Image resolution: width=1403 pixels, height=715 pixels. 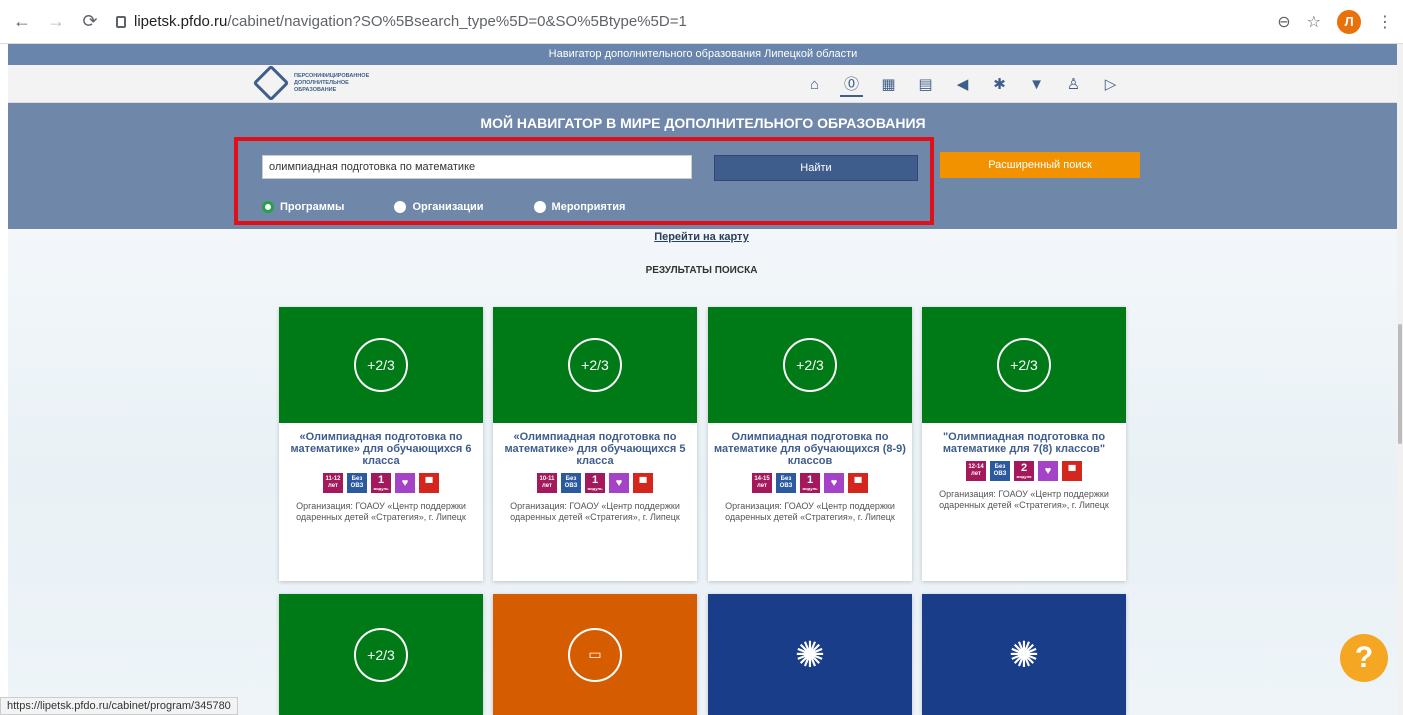 What do you see at coordinates (181, 21) in the screenshot?
I see `url-host: lipetsk.pfdo.ru` at bounding box center [181, 21].